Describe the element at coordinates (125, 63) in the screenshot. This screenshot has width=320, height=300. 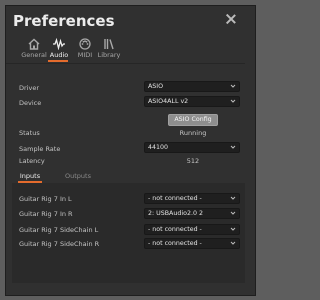
I see `tab-divider` at that location.